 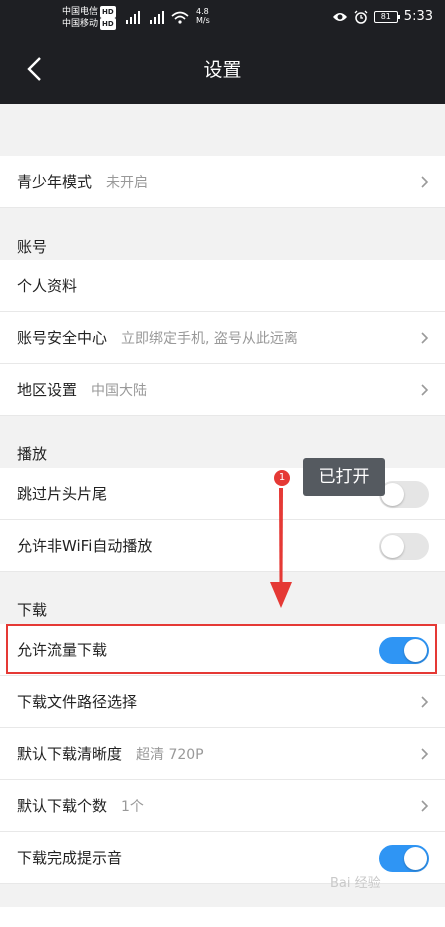 I want to click on download-quality-row: 默认下载清晰度 超清 720P, so click(x=222, y=754).